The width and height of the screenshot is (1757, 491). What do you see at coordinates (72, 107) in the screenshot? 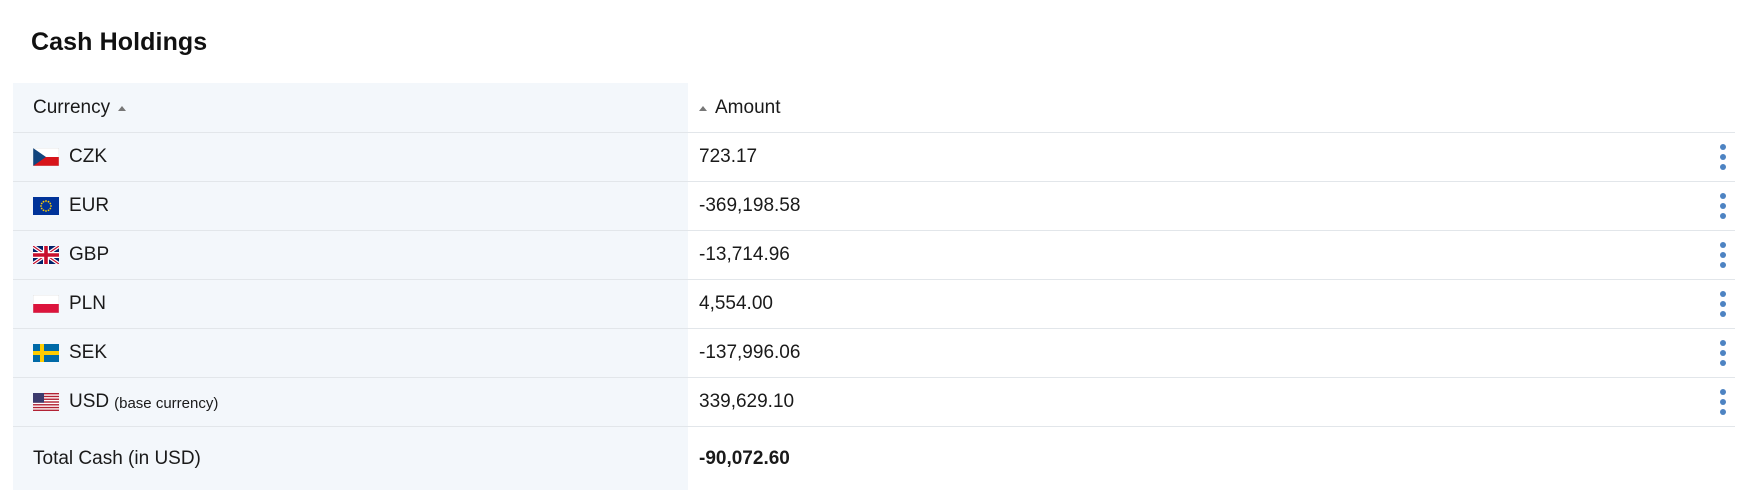
I see `currency-header-label: Currency` at bounding box center [72, 107].